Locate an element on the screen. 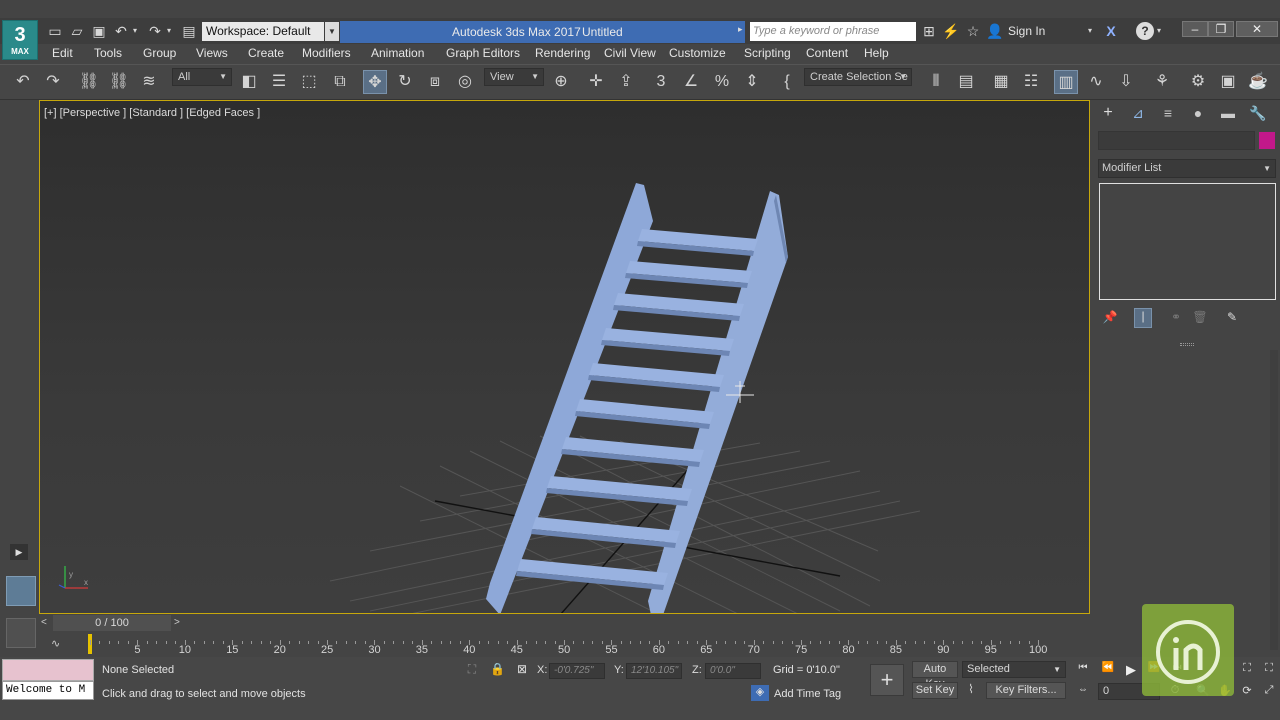 The image size is (1280, 720). exchange-apps-icon: X is located at coordinates (1111, 31).